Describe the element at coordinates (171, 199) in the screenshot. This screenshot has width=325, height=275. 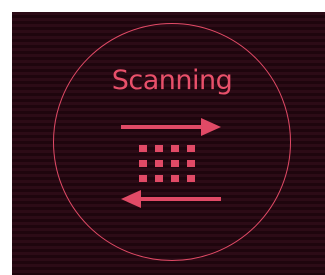
I see `arrow-left-icon` at that location.